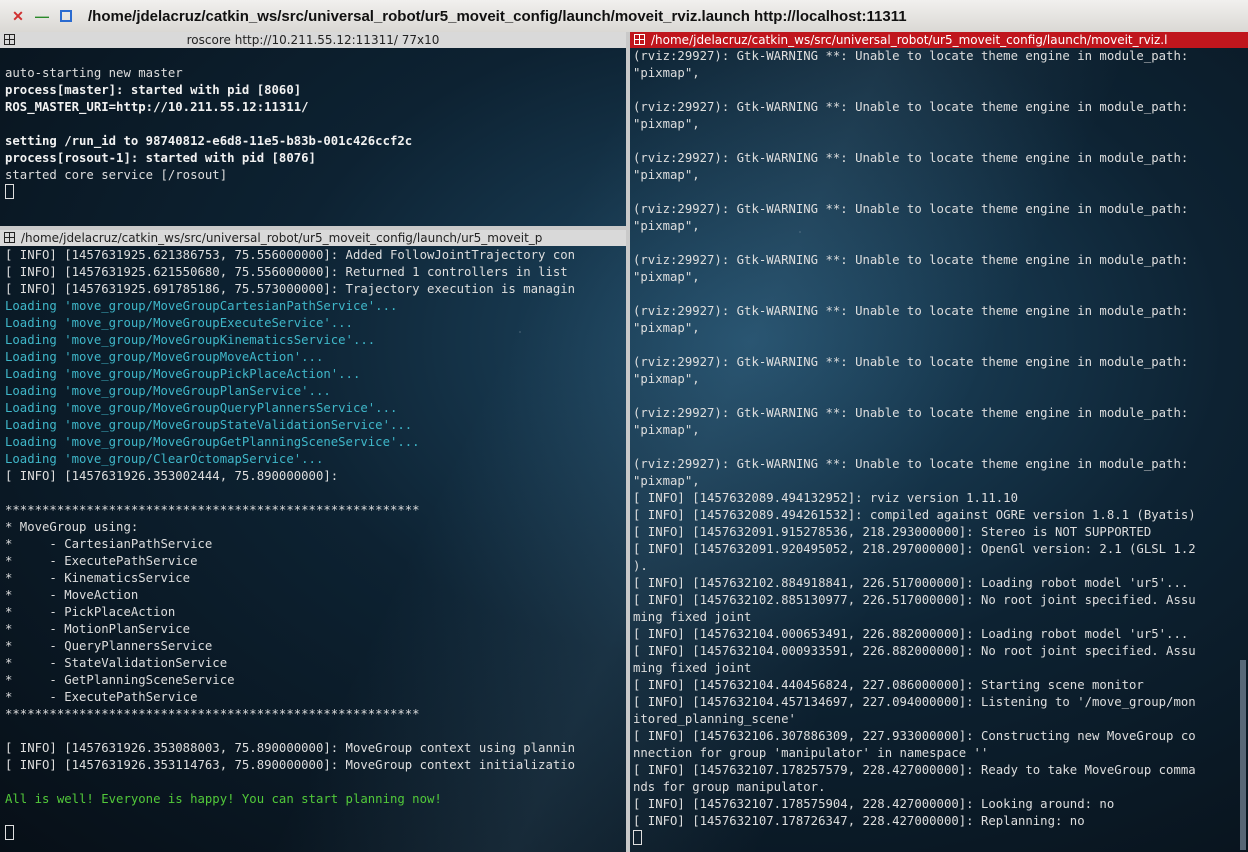  Describe the element at coordinates (714, 719) in the screenshot. I see `terminal-line: itored_planning_scene'` at that location.